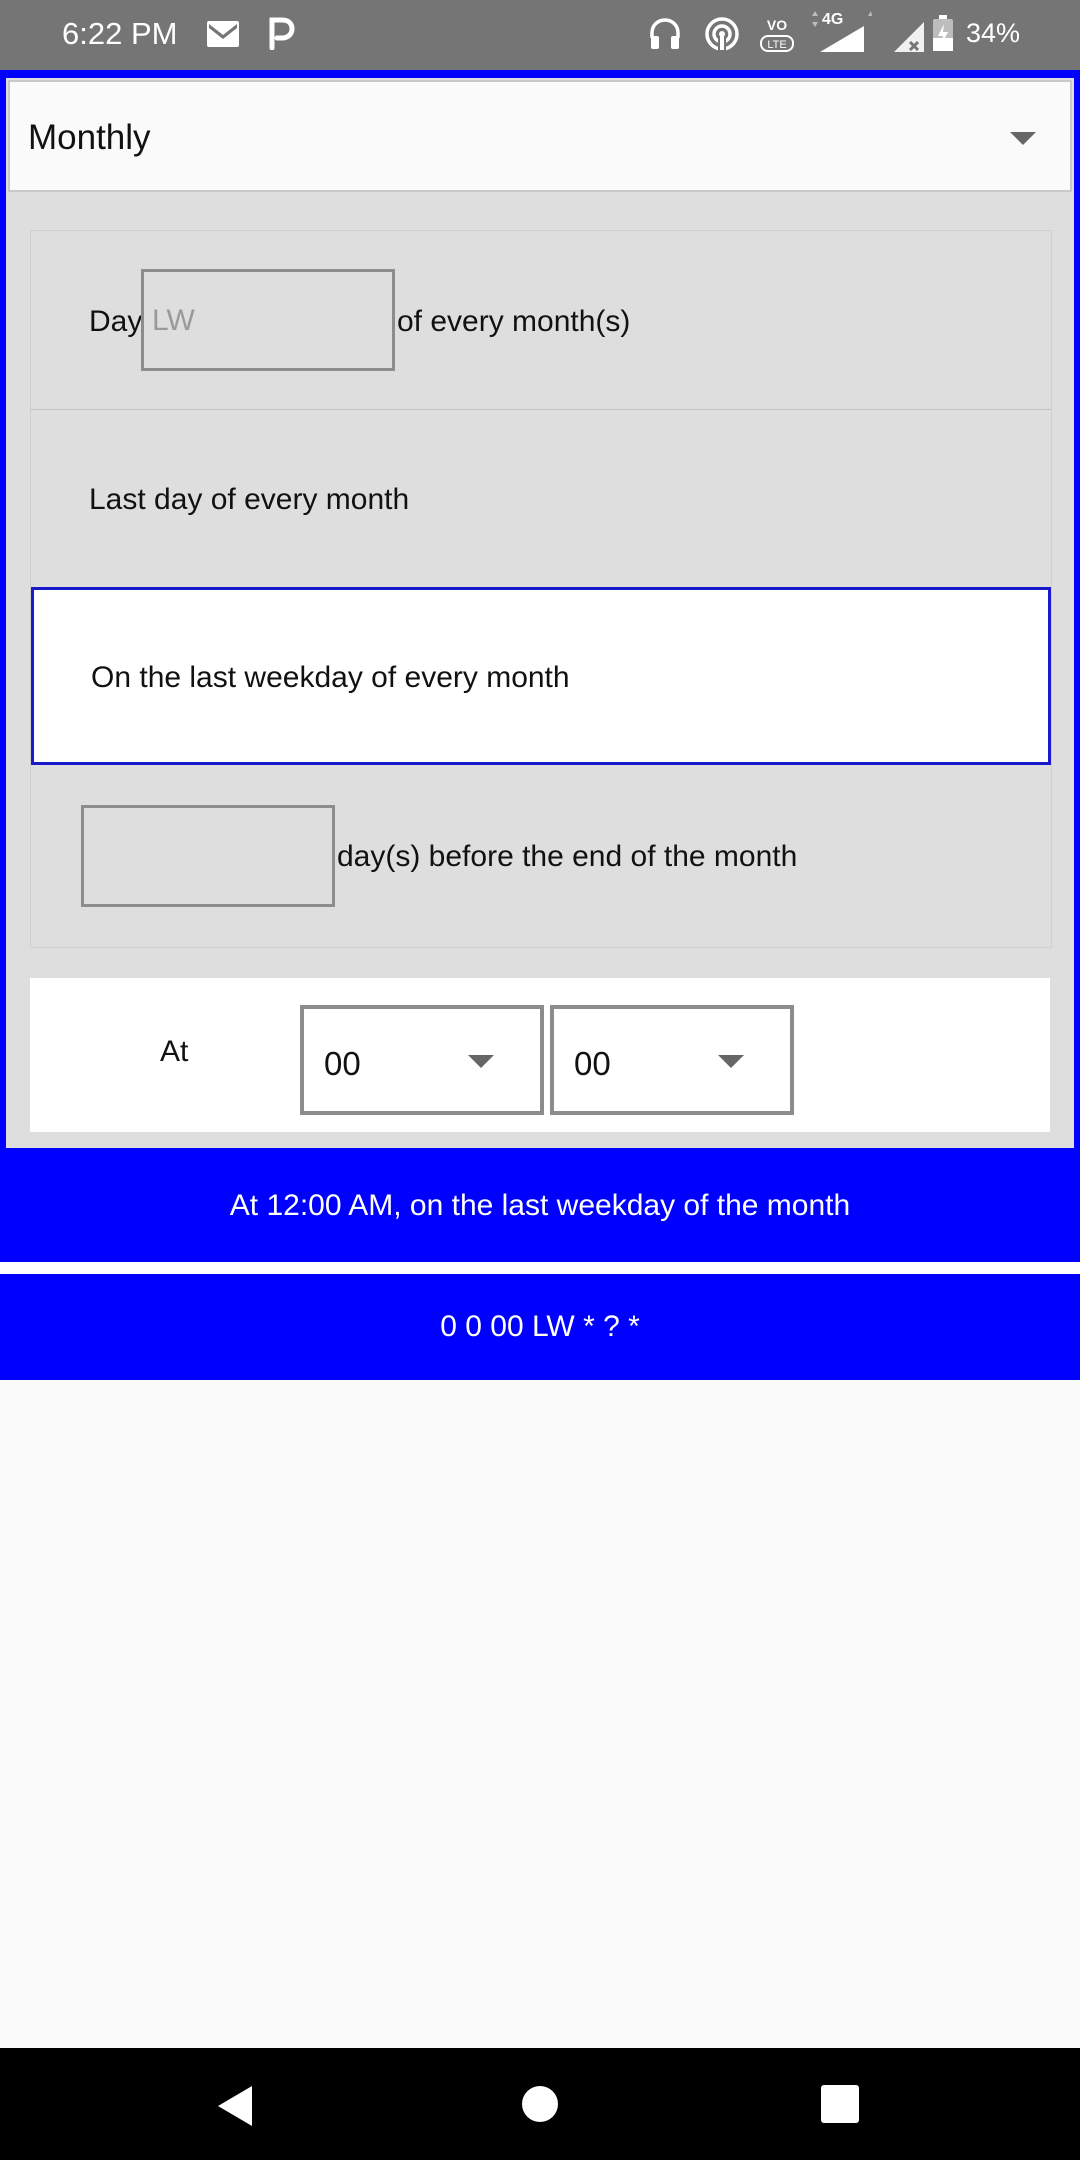 This screenshot has height=2160, width=1080. I want to click on home-icon, so click(540, 2104).